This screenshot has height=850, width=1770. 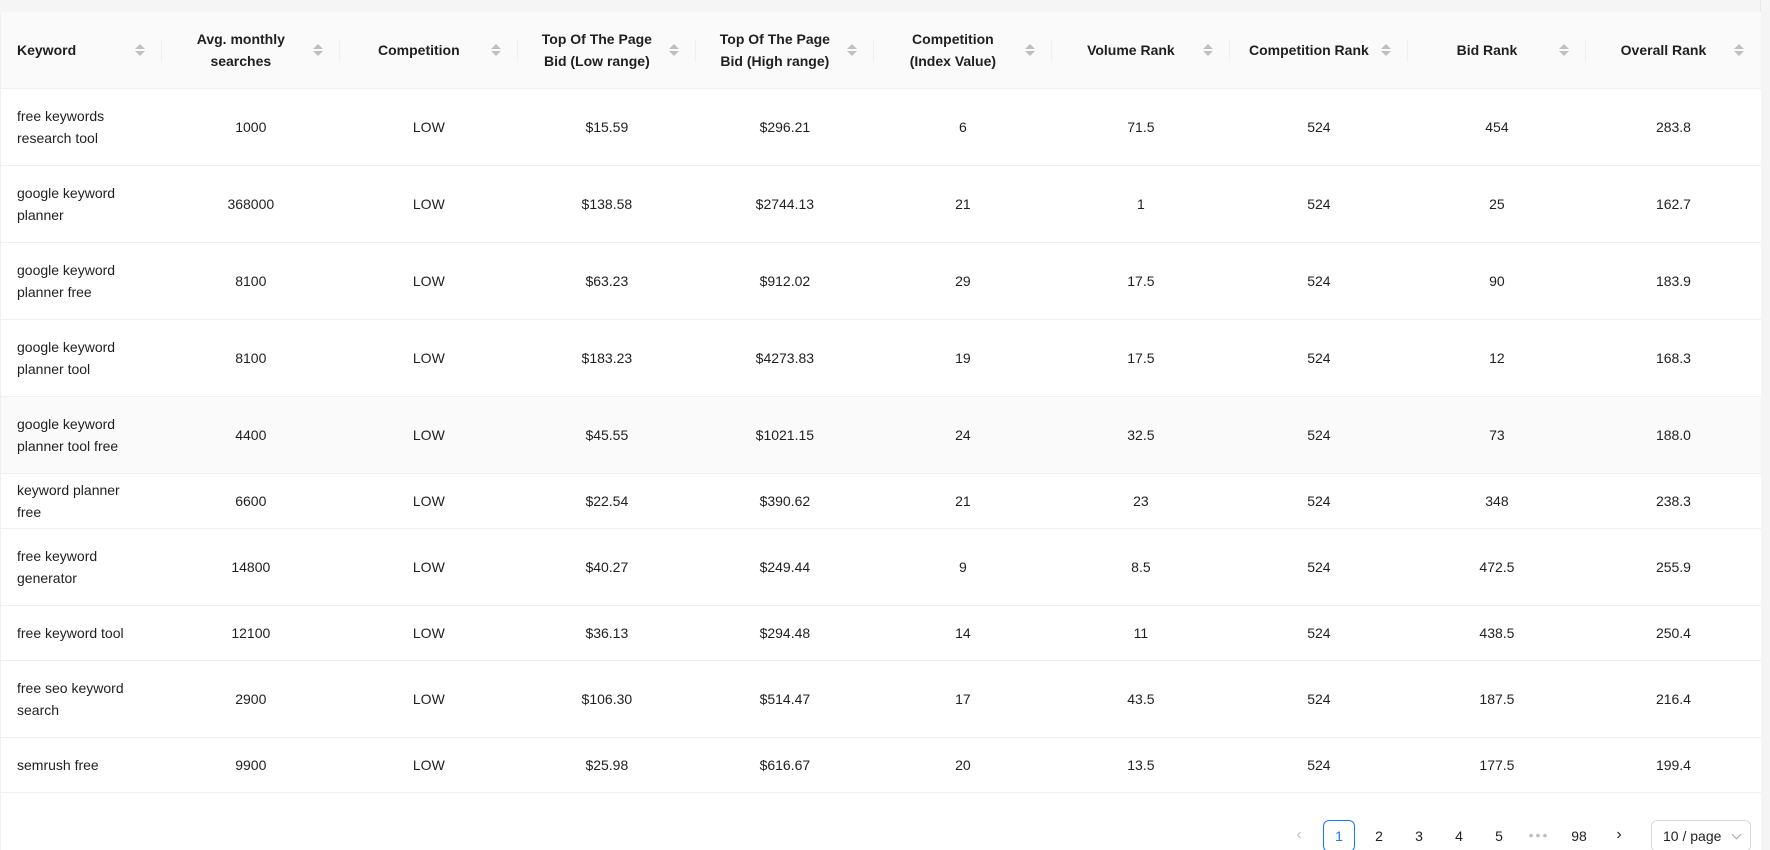 I want to click on cell-overall-rank: 216.4, so click(x=1673, y=699).